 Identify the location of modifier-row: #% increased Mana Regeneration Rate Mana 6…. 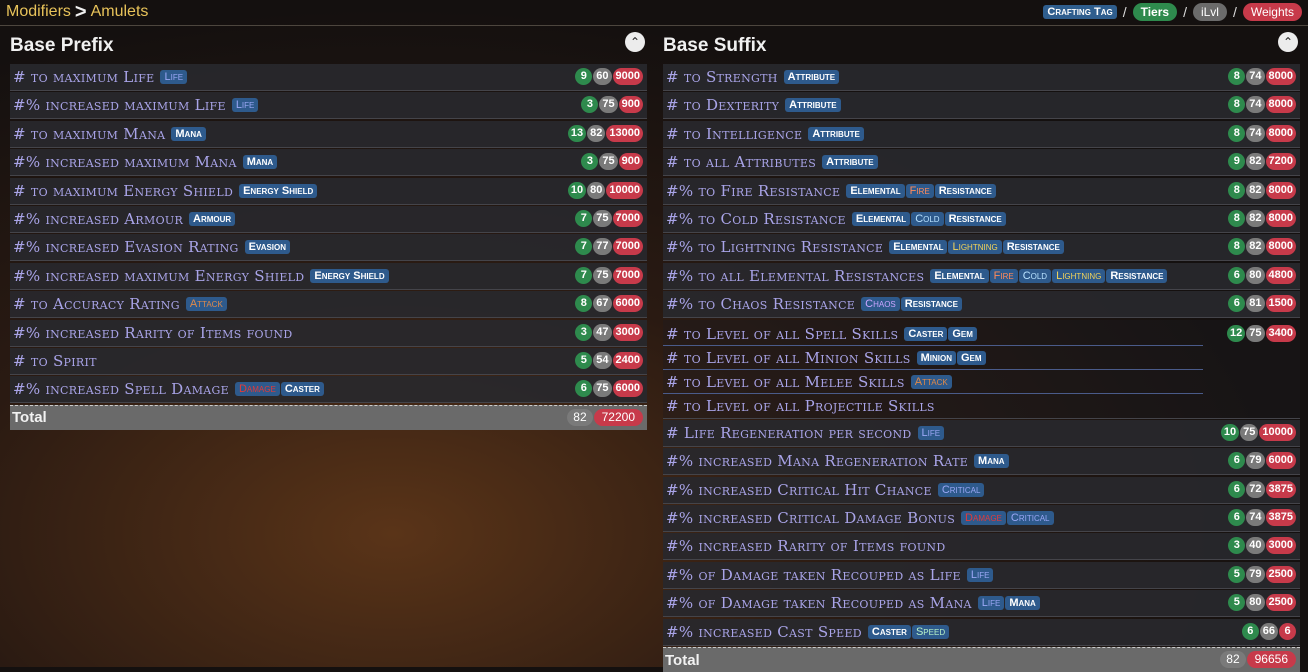
(981, 462).